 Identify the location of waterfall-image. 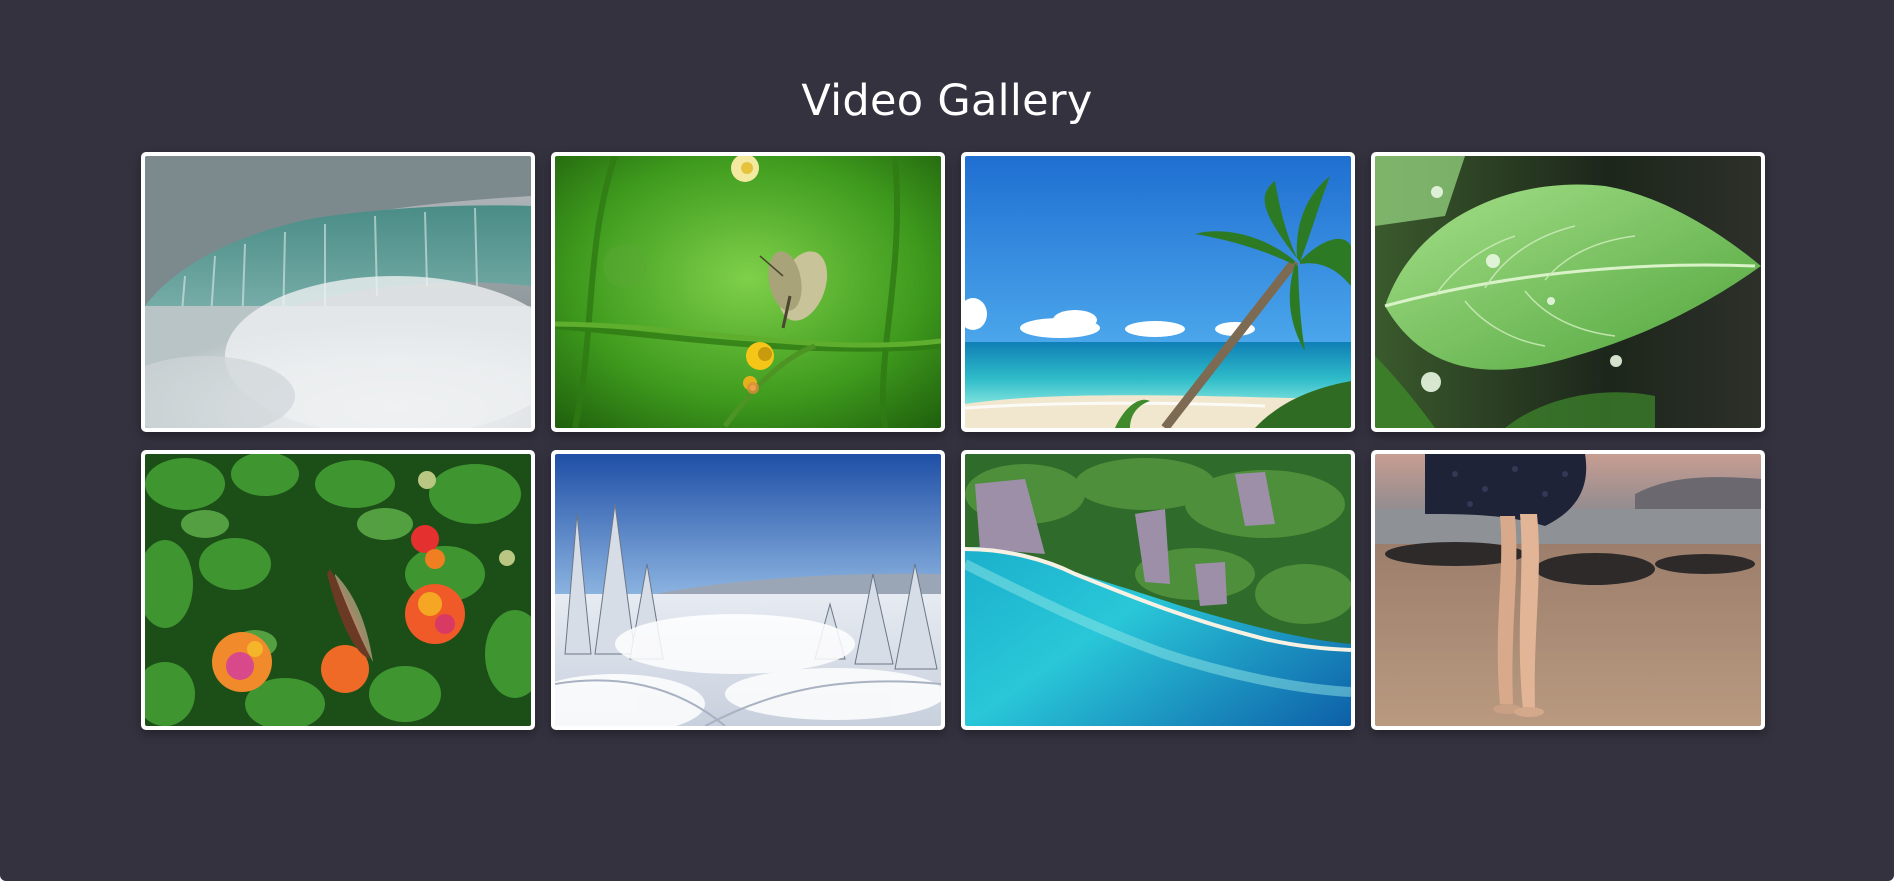
(338, 292).